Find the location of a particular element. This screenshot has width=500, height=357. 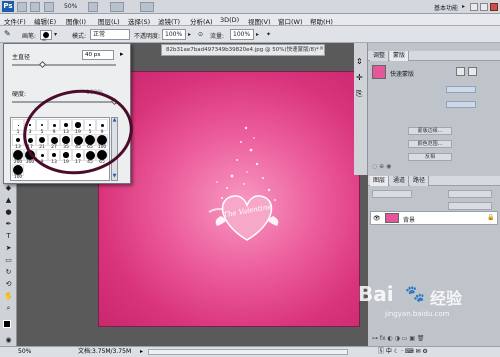

shape-tool-icon: ▭ is located at coordinates (8, 260).